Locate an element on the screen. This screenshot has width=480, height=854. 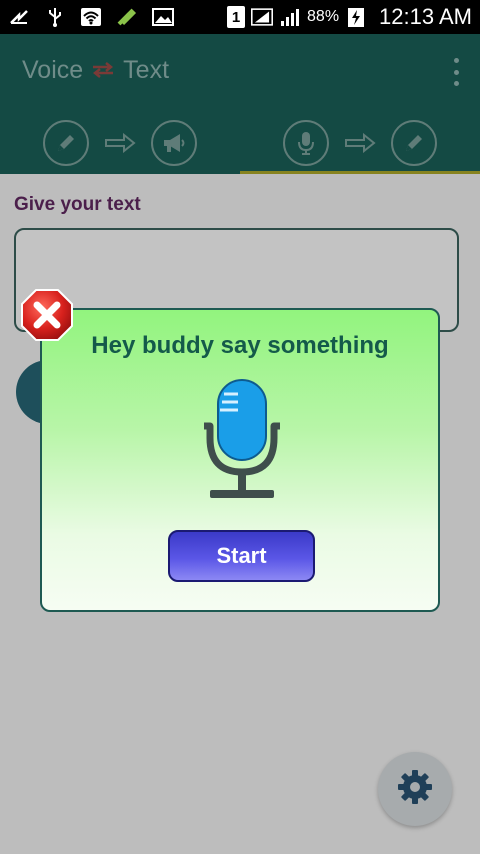
app-title: Voice Text is located at coordinates (95, 70).